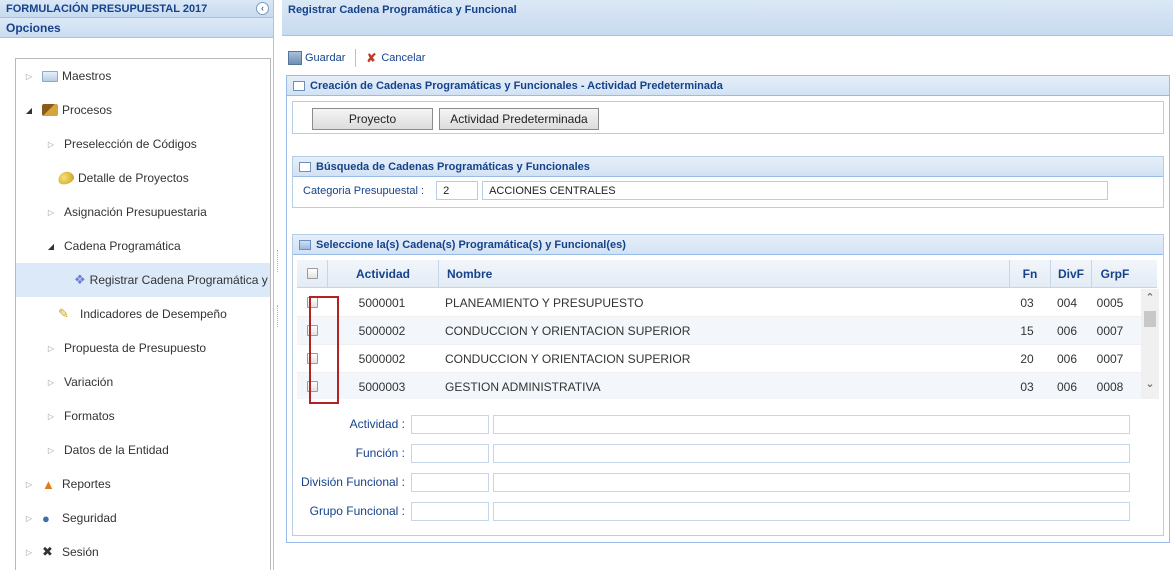  What do you see at coordinates (143, 382) in the screenshot?
I see `tree-item-variacion: ▷ Variación` at bounding box center [143, 382].